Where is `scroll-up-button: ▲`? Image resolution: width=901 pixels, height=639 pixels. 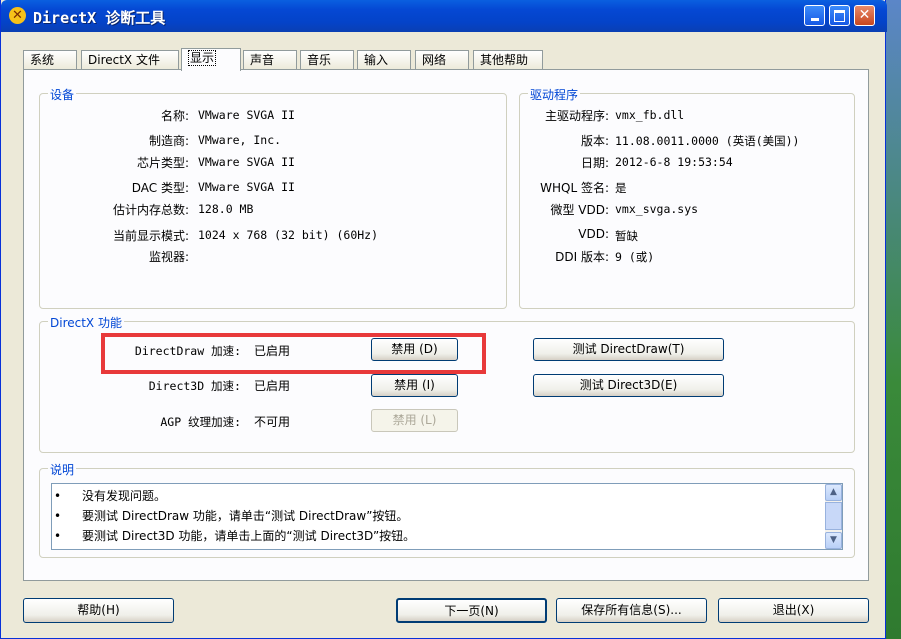 scroll-up-button: ▲ is located at coordinates (833, 492).